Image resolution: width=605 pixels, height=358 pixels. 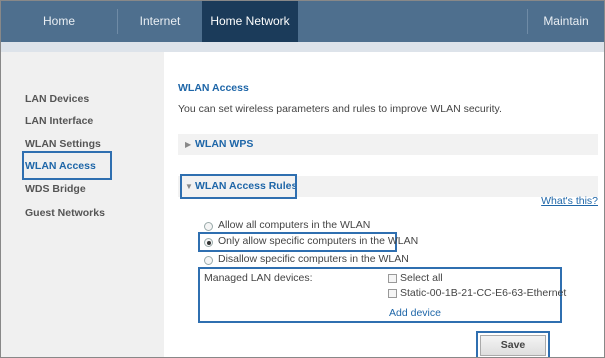 I want to click on radio-allow-all, so click(x=208, y=226).